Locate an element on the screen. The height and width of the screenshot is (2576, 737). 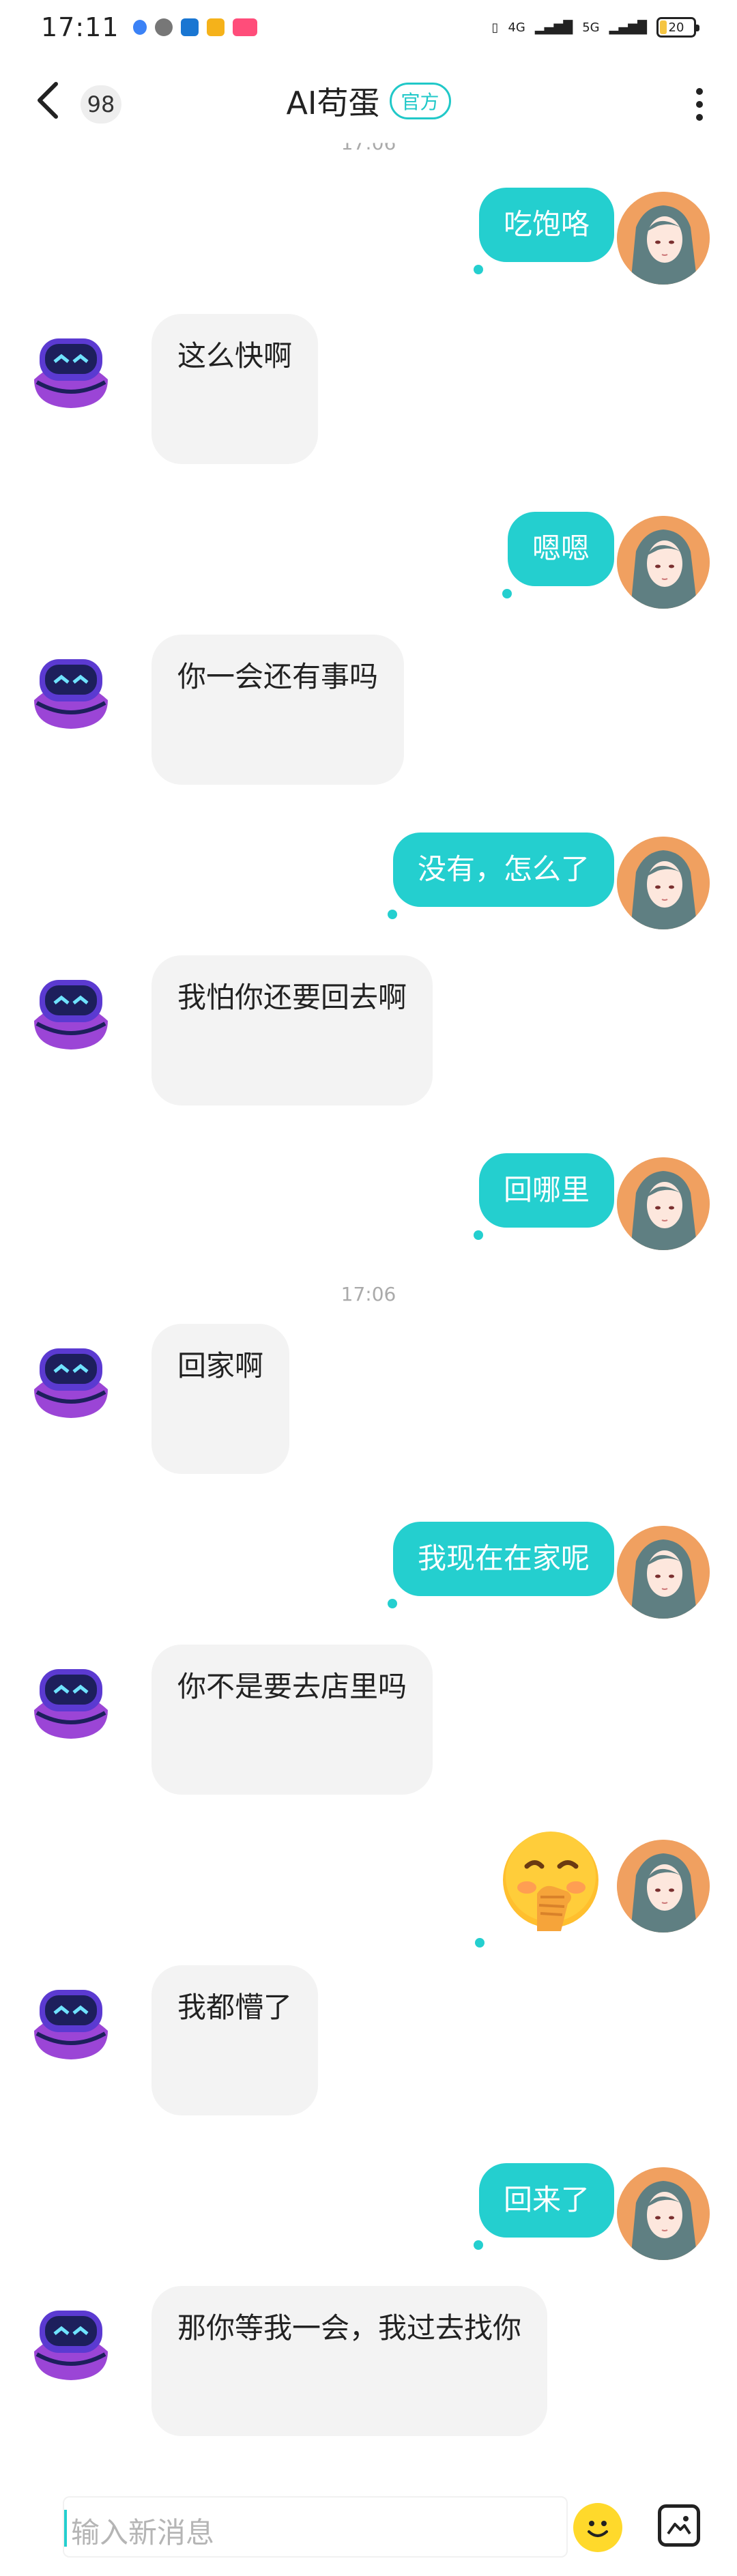
shield-icon is located at coordinates (139, 27).